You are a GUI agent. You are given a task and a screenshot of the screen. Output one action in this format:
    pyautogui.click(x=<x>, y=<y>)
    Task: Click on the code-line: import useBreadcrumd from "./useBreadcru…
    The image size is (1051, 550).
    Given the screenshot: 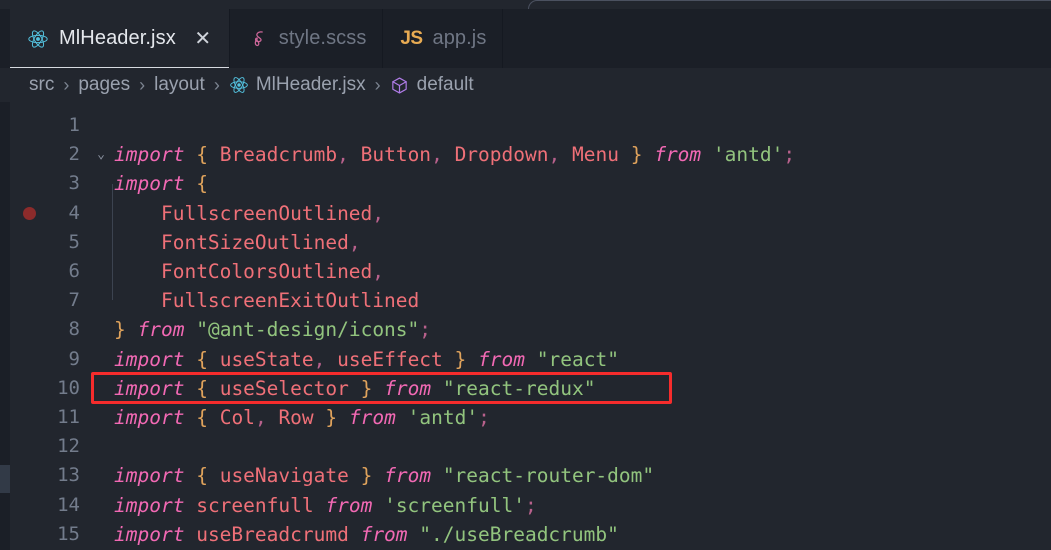 What is the action you would take?
    pyautogui.click(x=571, y=534)
    